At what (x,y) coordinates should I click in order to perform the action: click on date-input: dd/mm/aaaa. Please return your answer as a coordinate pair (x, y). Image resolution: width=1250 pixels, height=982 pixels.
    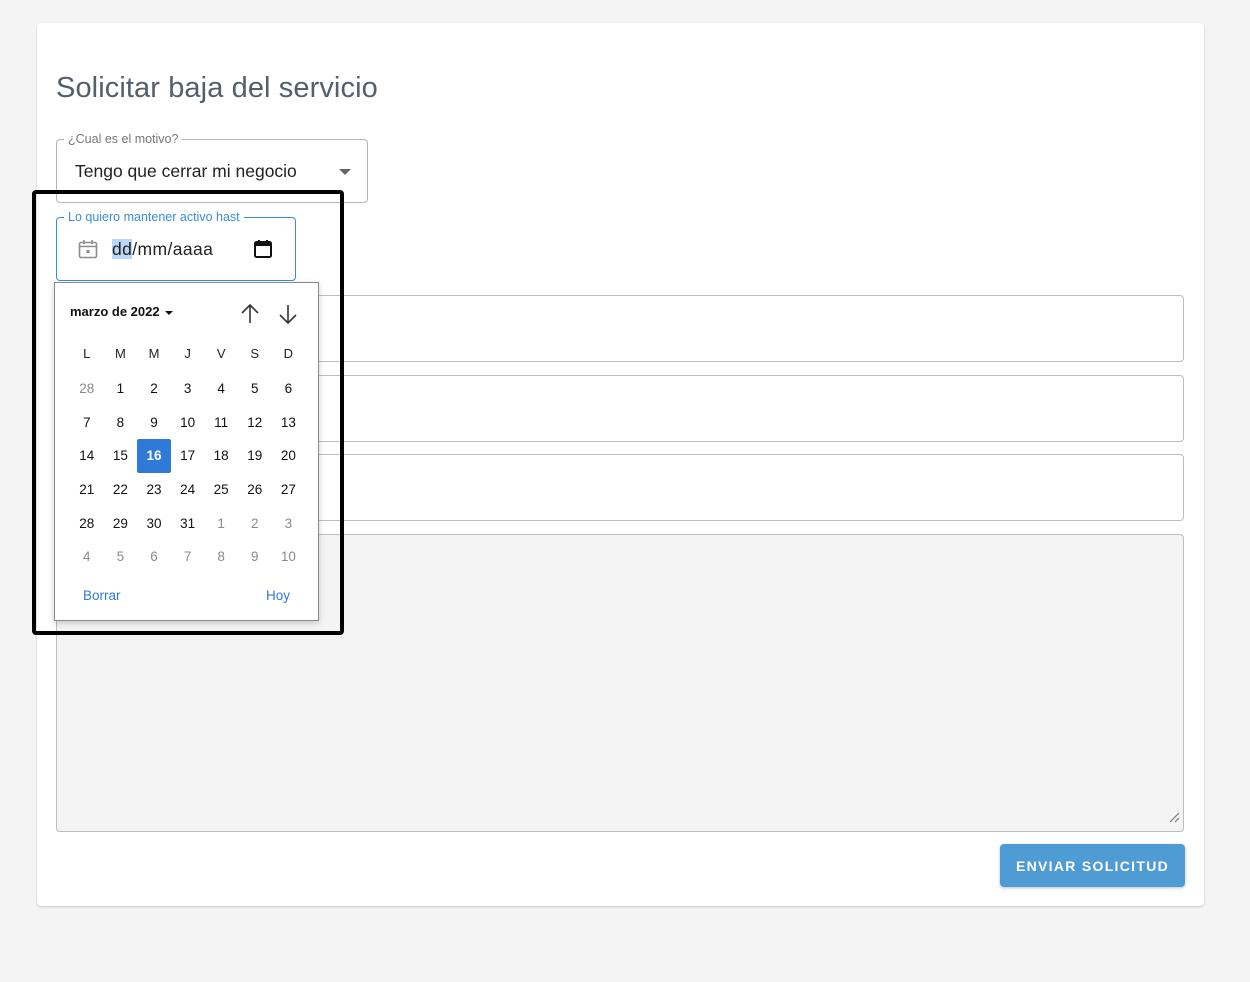
    Looking at the image, I should click on (166, 249).